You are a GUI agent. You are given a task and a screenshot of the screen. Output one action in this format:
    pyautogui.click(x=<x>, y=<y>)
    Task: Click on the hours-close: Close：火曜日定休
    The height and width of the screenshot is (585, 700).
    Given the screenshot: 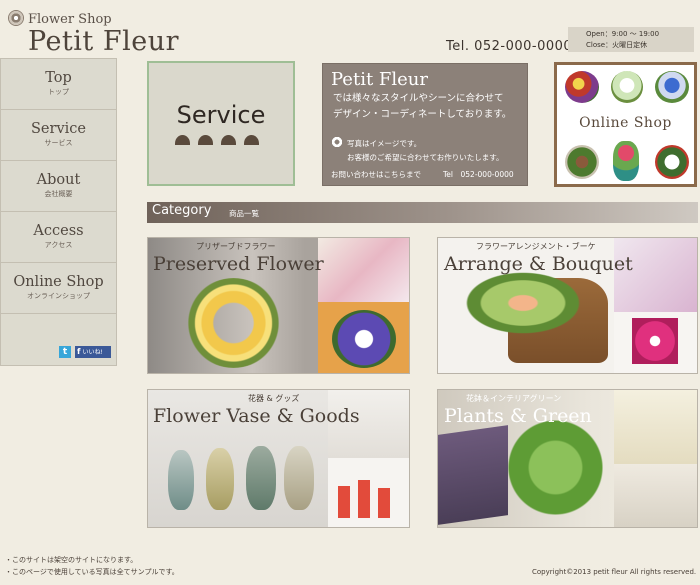 What is the action you would take?
    pyautogui.click(x=617, y=45)
    